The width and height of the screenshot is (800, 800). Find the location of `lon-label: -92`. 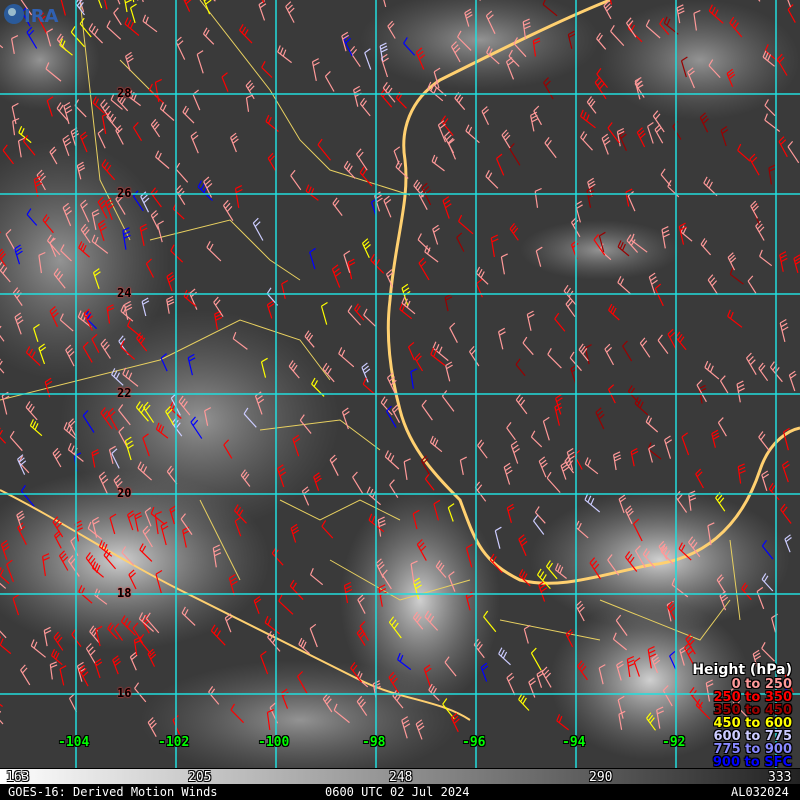

lon-label: -92 is located at coordinates (674, 742).